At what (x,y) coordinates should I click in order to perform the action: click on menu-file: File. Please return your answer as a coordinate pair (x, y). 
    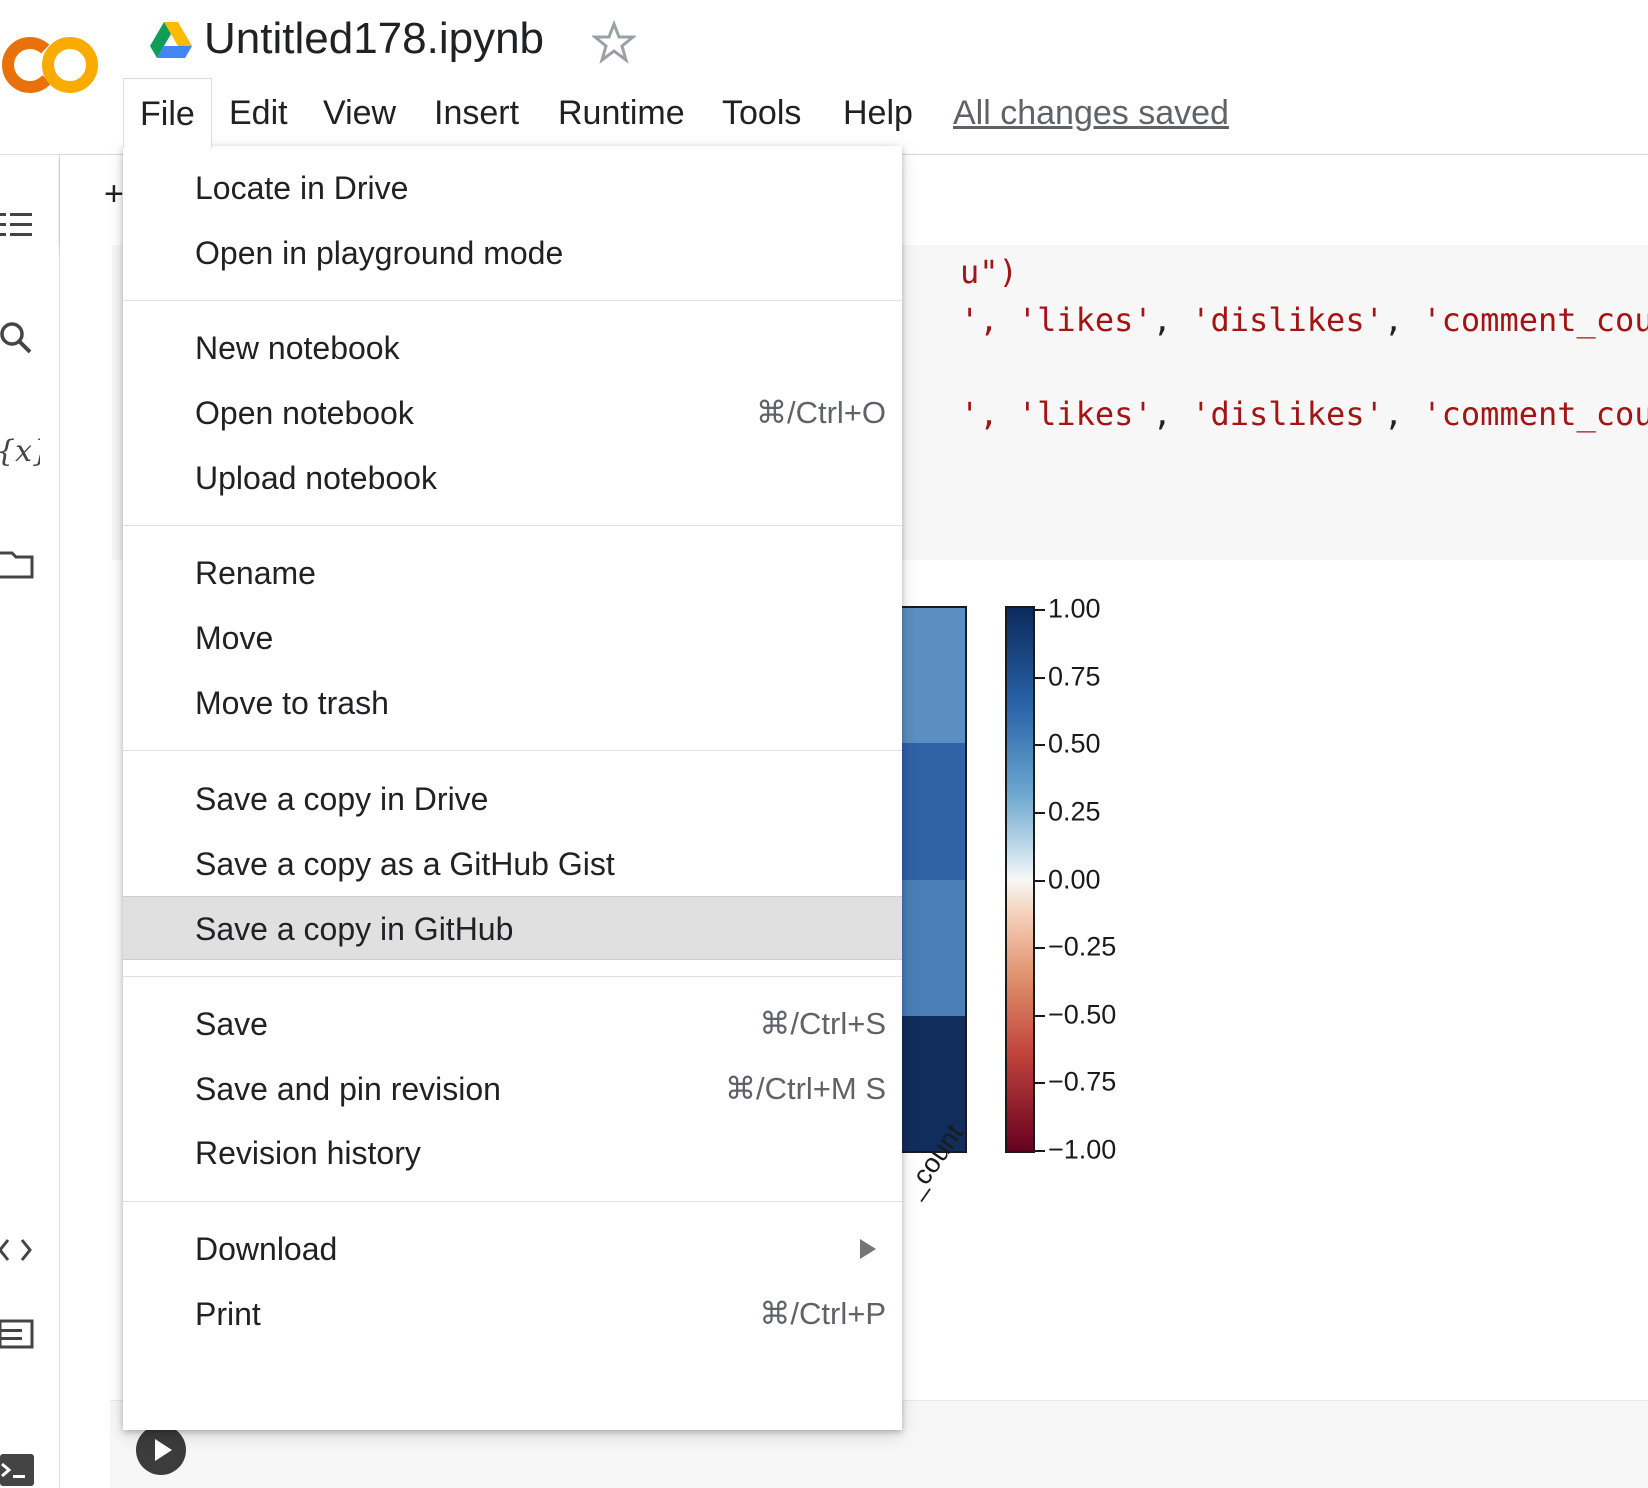
    Looking at the image, I should click on (167, 113).